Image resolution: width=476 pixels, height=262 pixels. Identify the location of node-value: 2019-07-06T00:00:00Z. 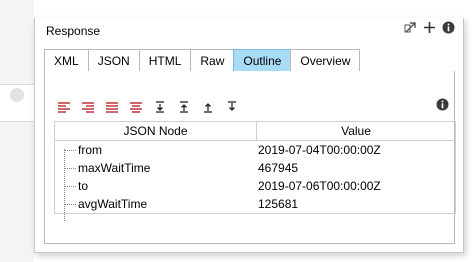
(319, 186).